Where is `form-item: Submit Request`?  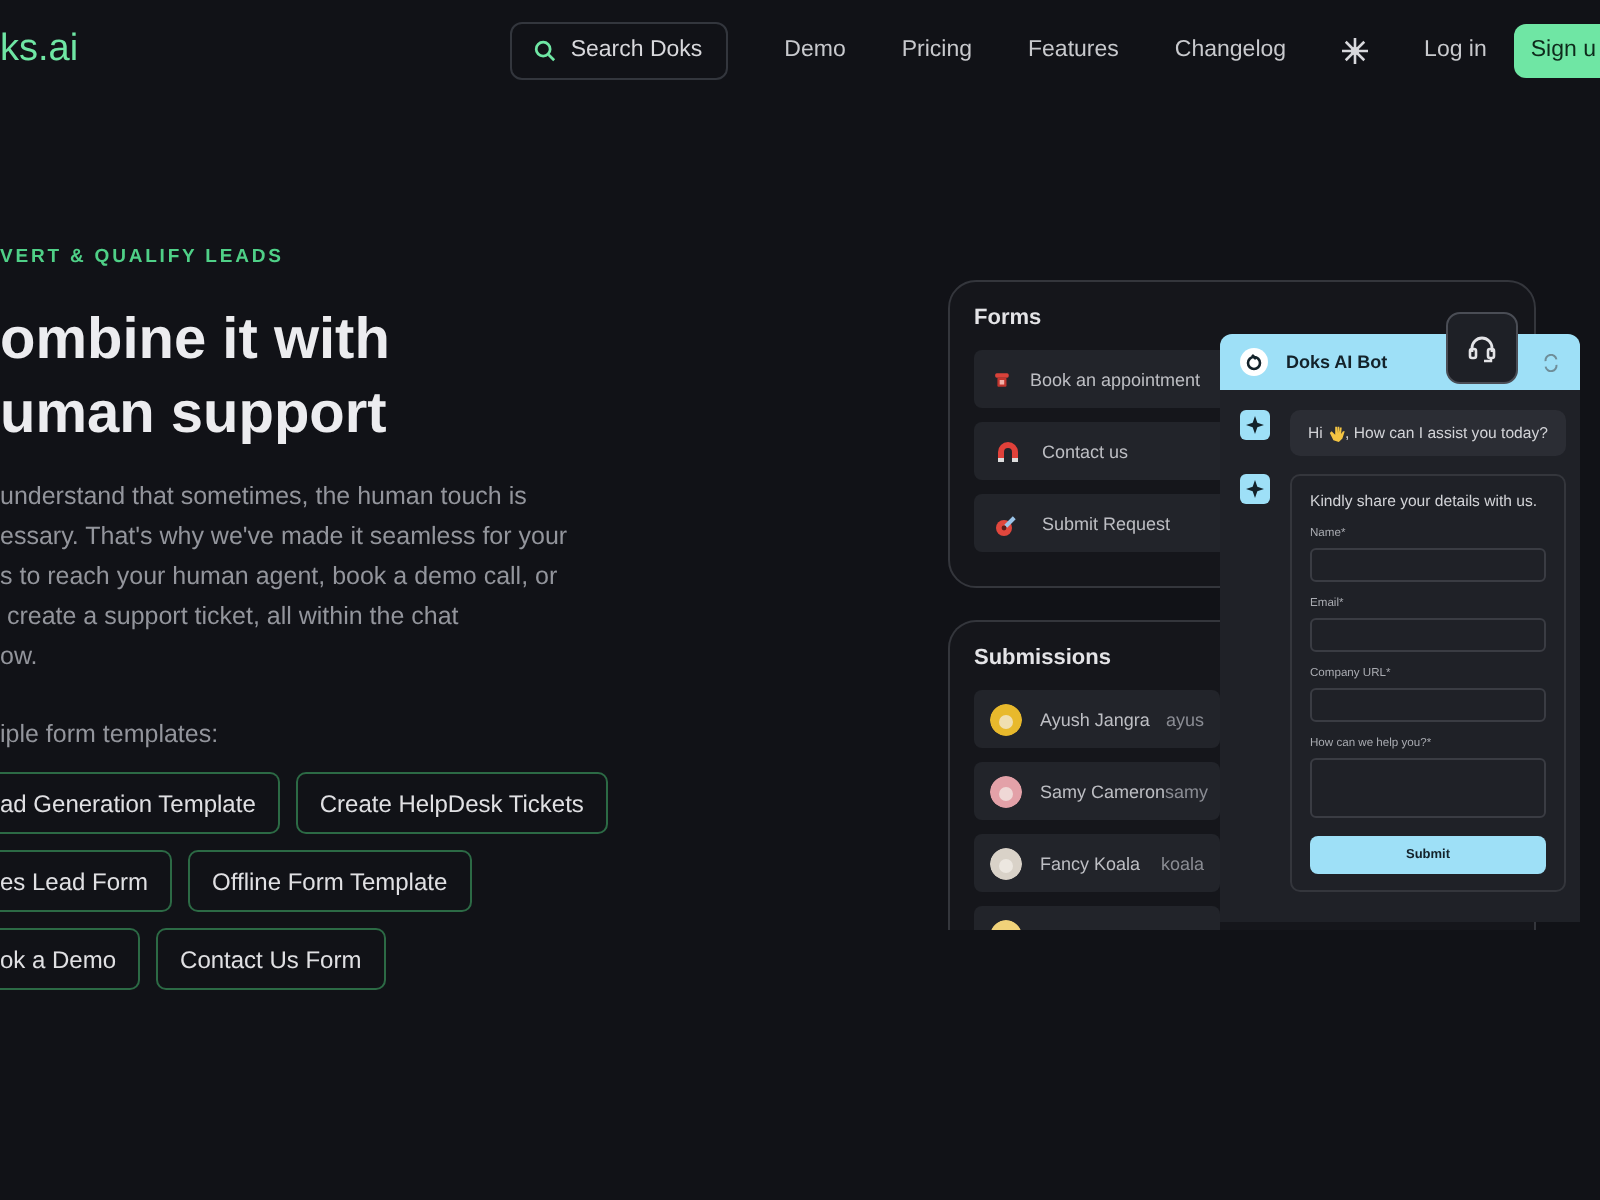 form-item: Submit Request is located at coordinates (1097, 523).